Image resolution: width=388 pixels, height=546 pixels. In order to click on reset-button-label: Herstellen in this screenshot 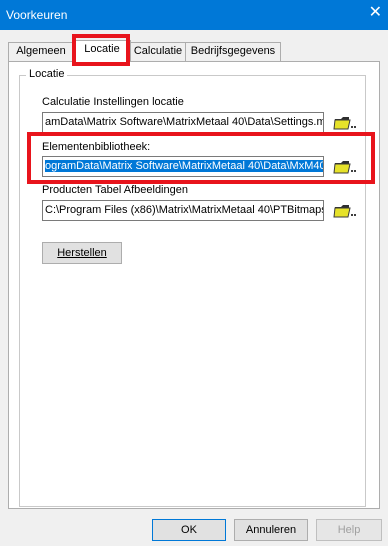, I will do `click(82, 253)`.